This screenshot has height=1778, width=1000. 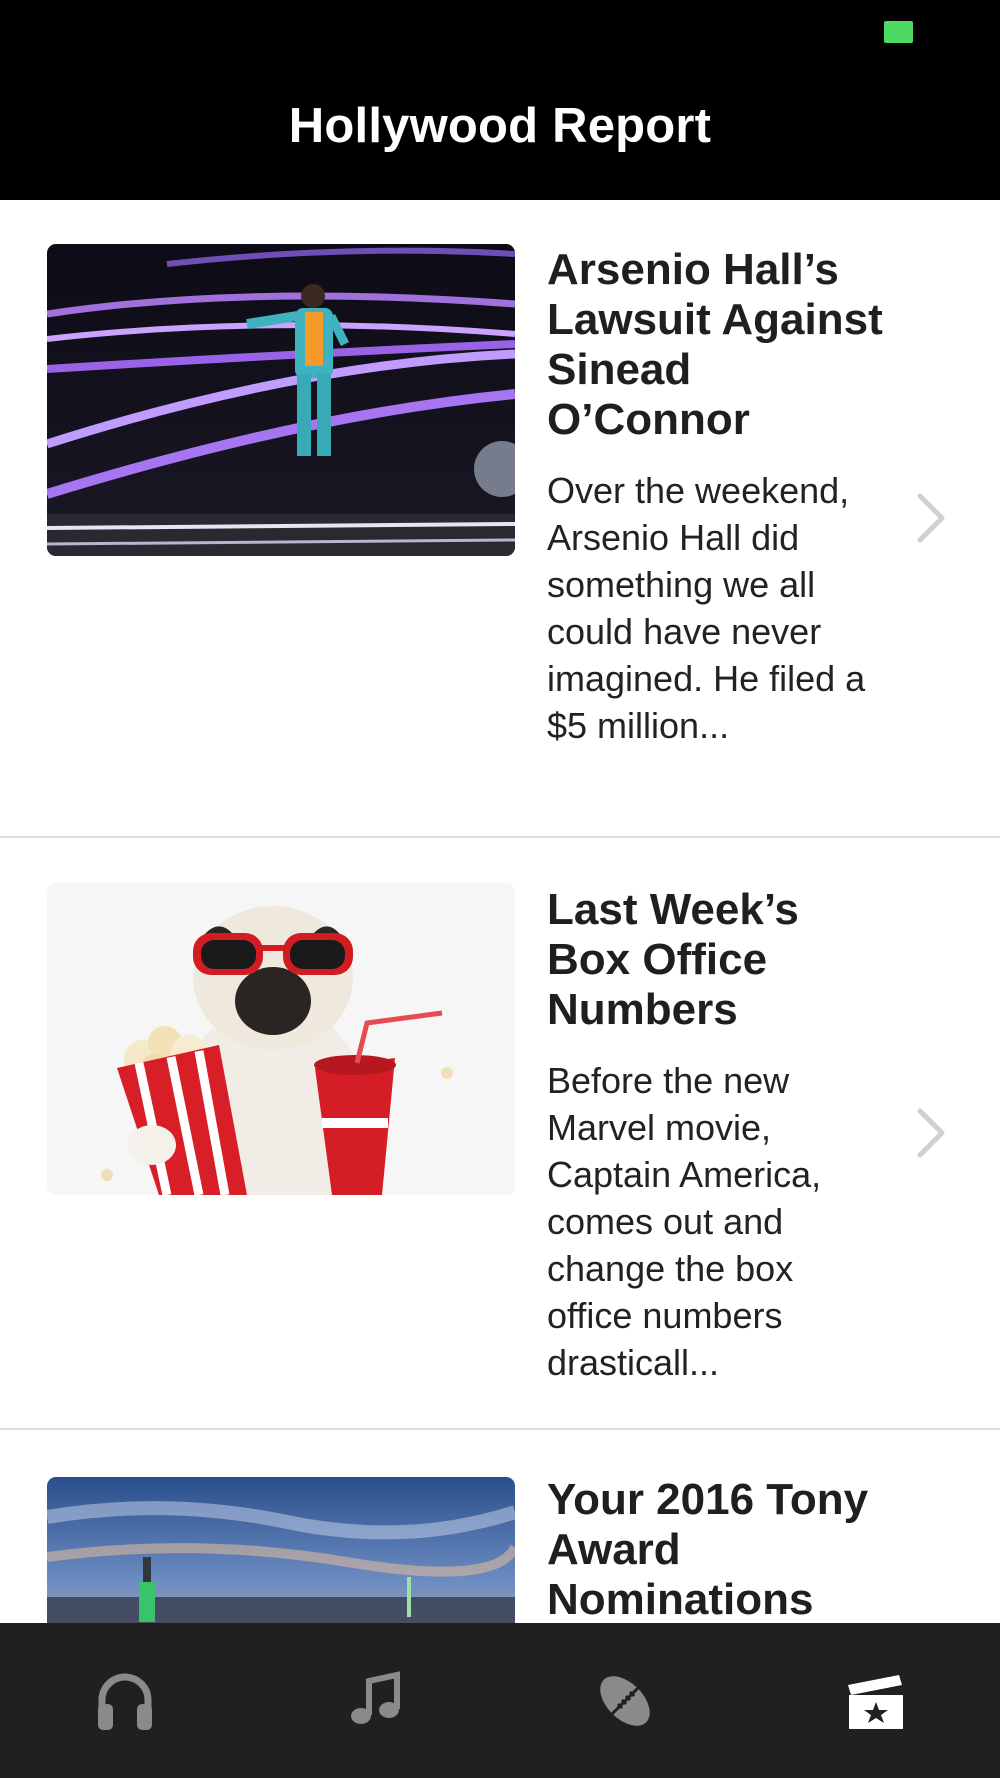 What do you see at coordinates (281, 400) in the screenshot?
I see `concert-performer-photo` at bounding box center [281, 400].